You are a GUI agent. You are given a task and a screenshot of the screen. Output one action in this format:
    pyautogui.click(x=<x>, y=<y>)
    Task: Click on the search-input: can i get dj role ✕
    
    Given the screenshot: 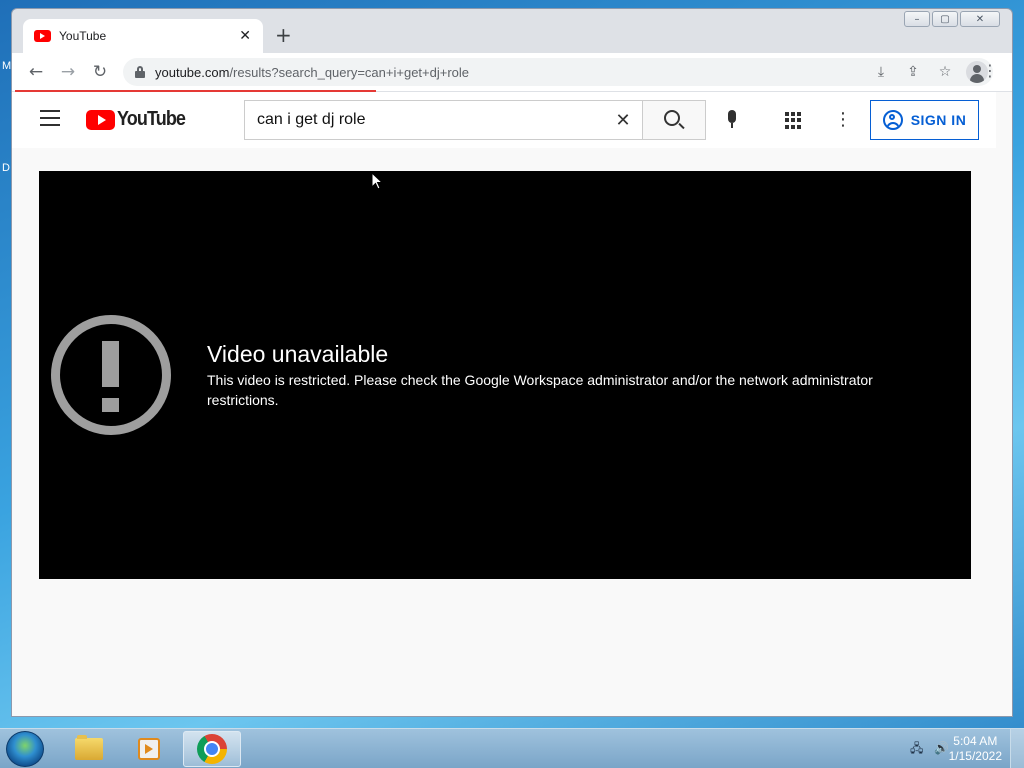 What is the action you would take?
    pyautogui.click(x=443, y=120)
    